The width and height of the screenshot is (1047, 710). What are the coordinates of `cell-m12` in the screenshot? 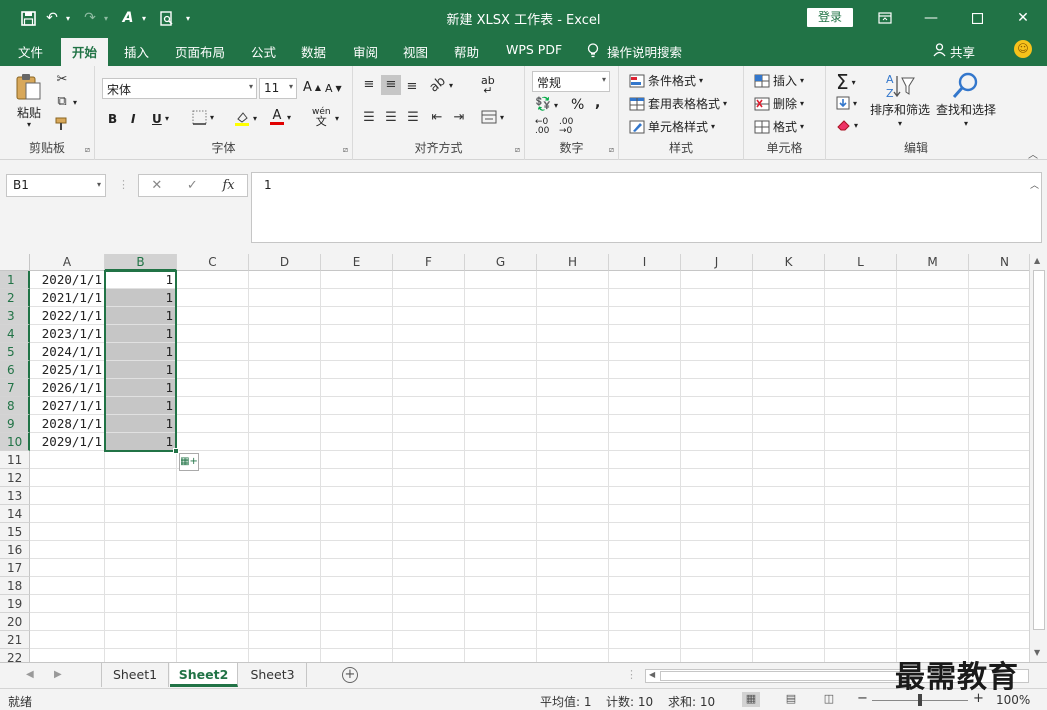 It's located at (933, 478).